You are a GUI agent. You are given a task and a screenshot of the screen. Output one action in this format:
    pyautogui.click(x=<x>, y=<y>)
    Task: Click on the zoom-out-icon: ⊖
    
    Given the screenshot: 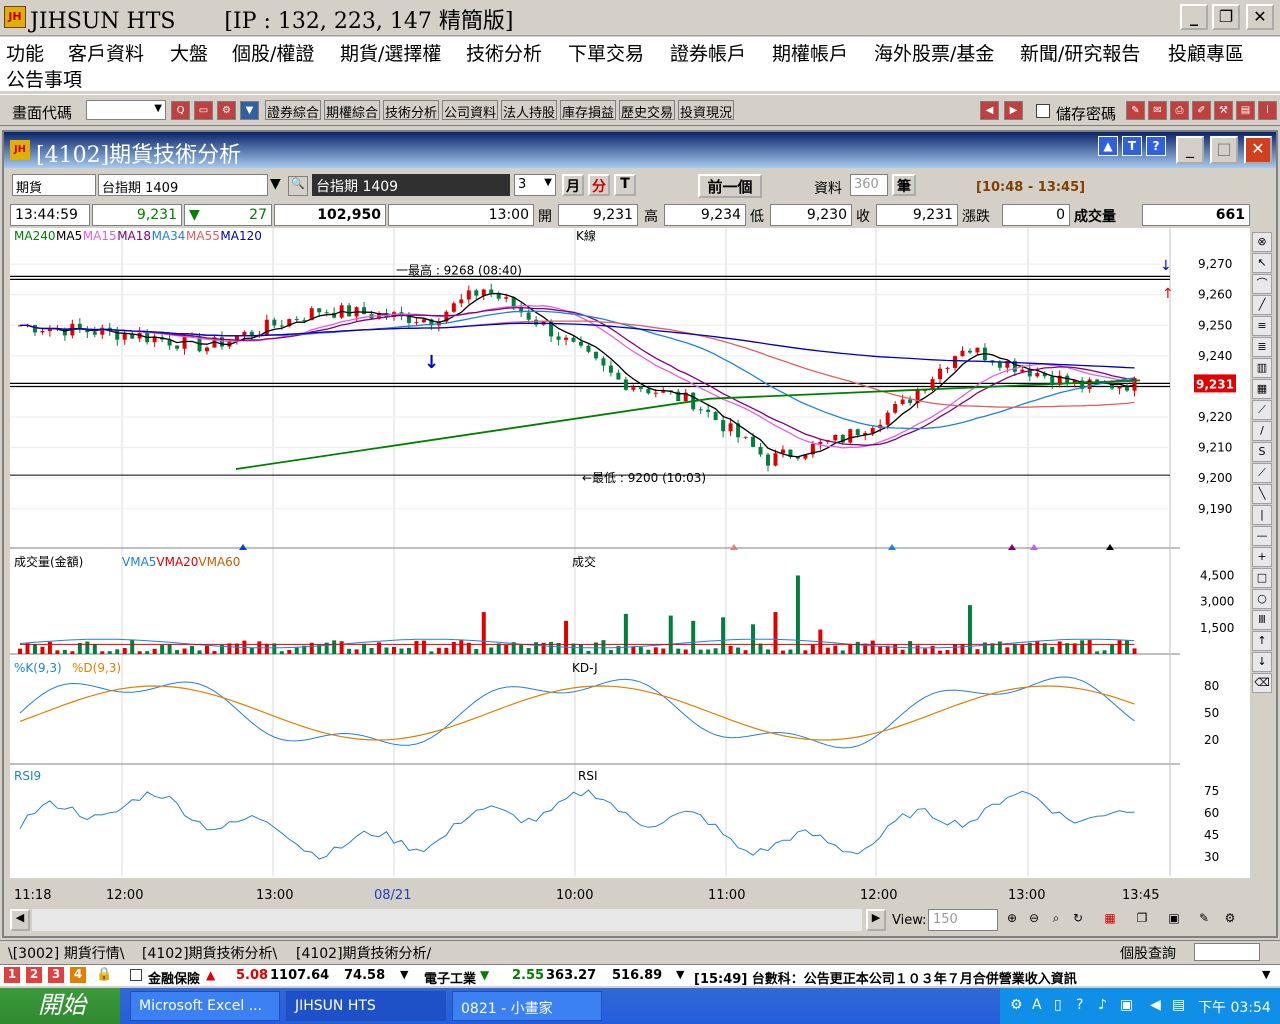 What is the action you would take?
    pyautogui.click(x=1034, y=921)
    